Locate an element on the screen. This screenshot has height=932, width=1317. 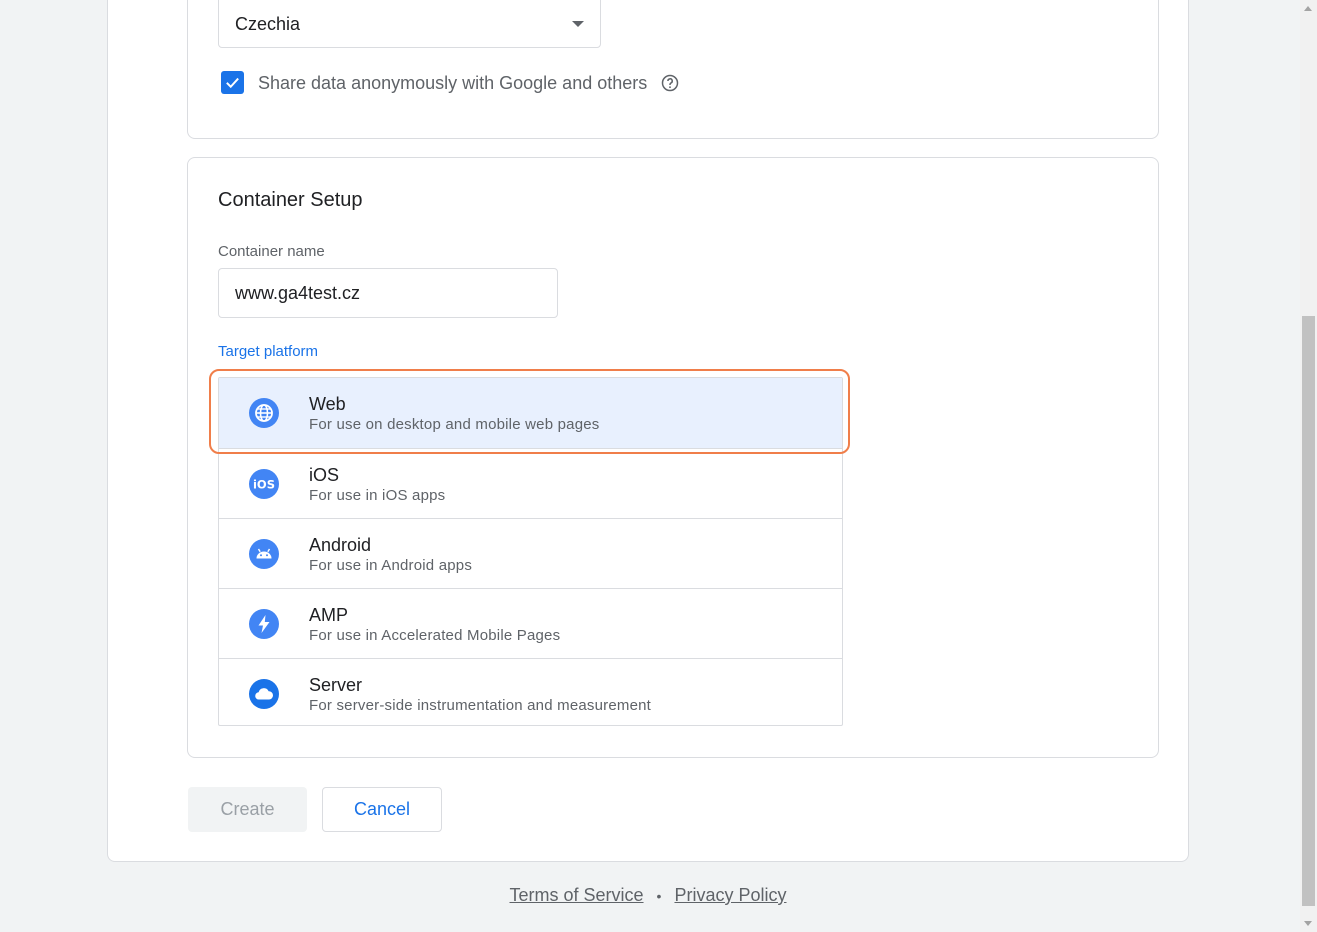
scroll-up-arrow-icon is located at coordinates (1308, 8).